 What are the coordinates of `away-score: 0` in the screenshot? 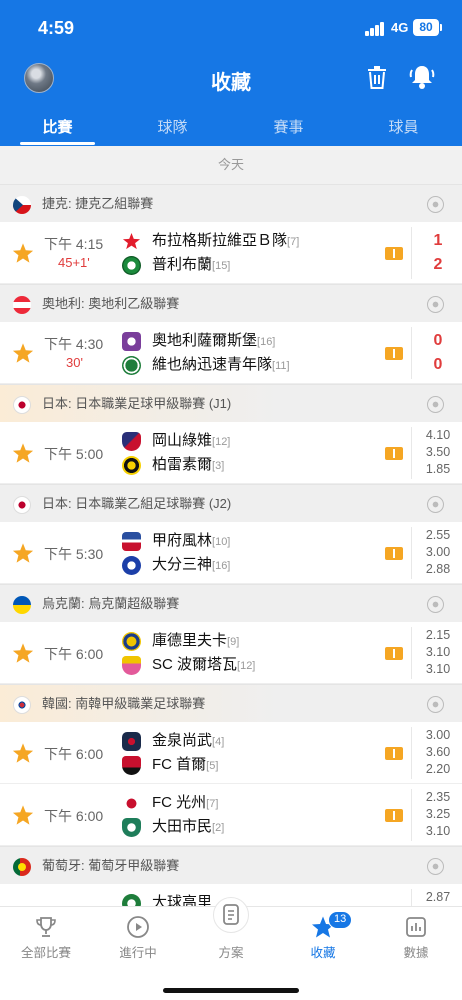 It's located at (438, 364).